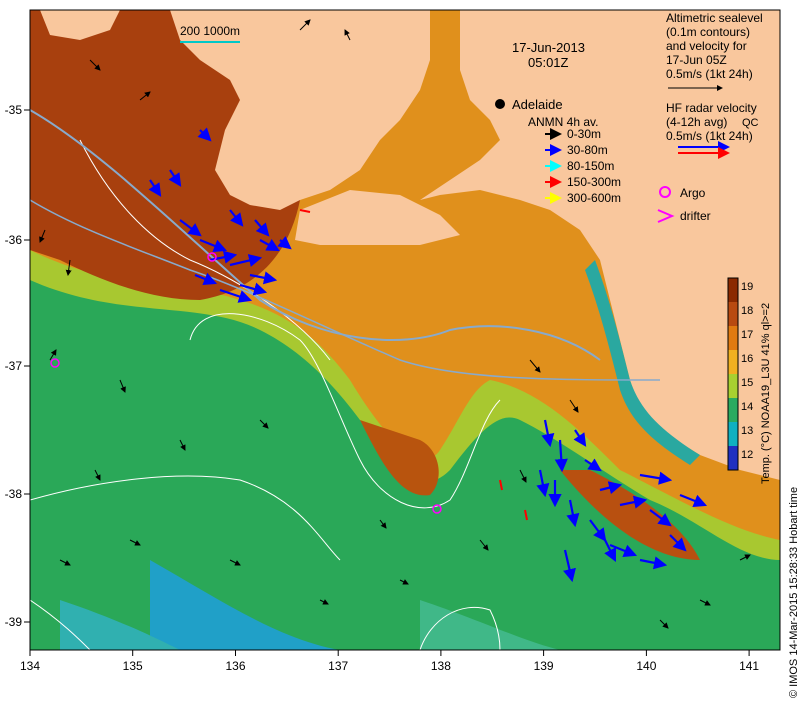  Describe the element at coordinates (210, 31) in the screenshot. I see `depth-scale-label: 200 1000m` at that location.